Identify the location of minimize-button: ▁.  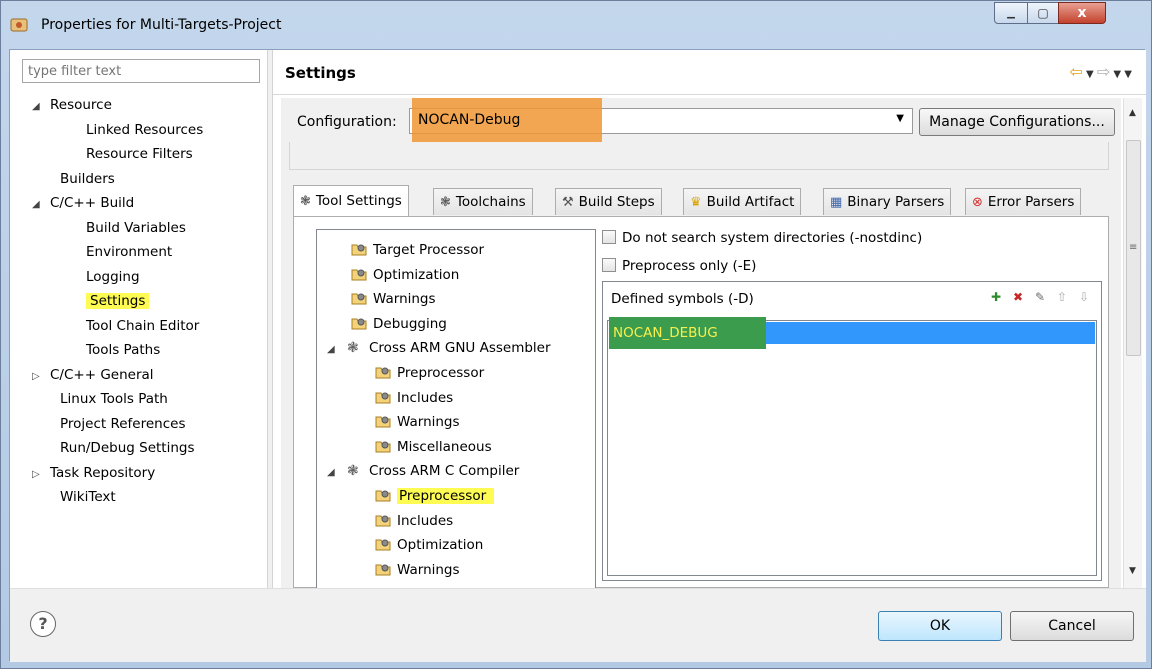
(1011, 13).